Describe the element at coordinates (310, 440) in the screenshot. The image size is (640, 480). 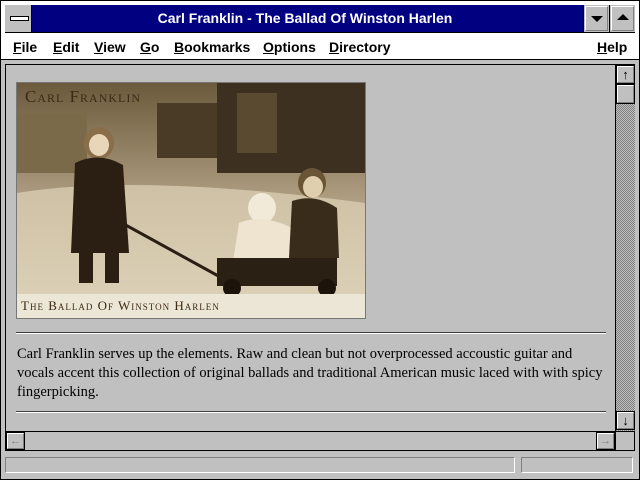
I see `horizontal-scrollbar: ← →` at that location.